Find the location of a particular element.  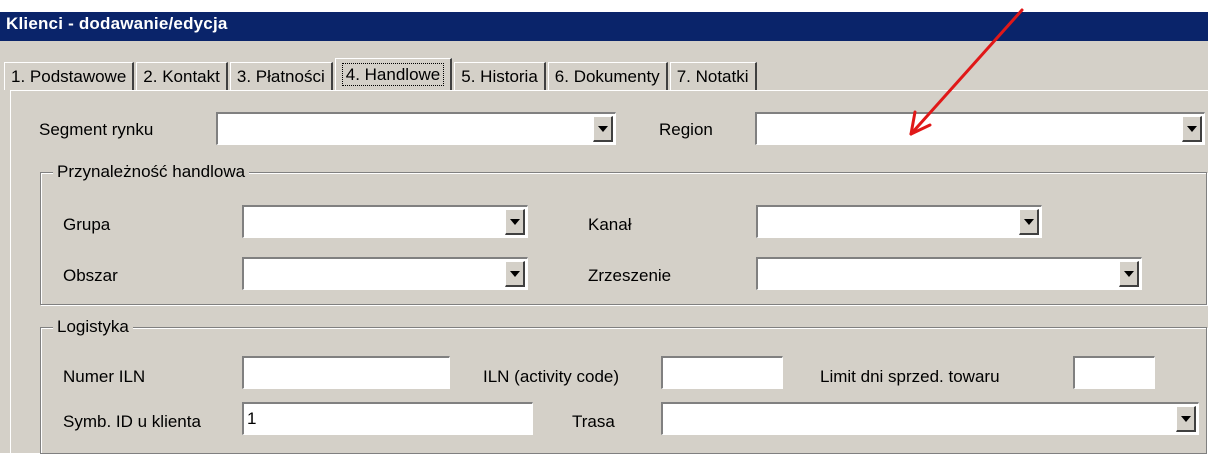

title-bar: Klienci - dodawanie/edycja is located at coordinates (604, 20).